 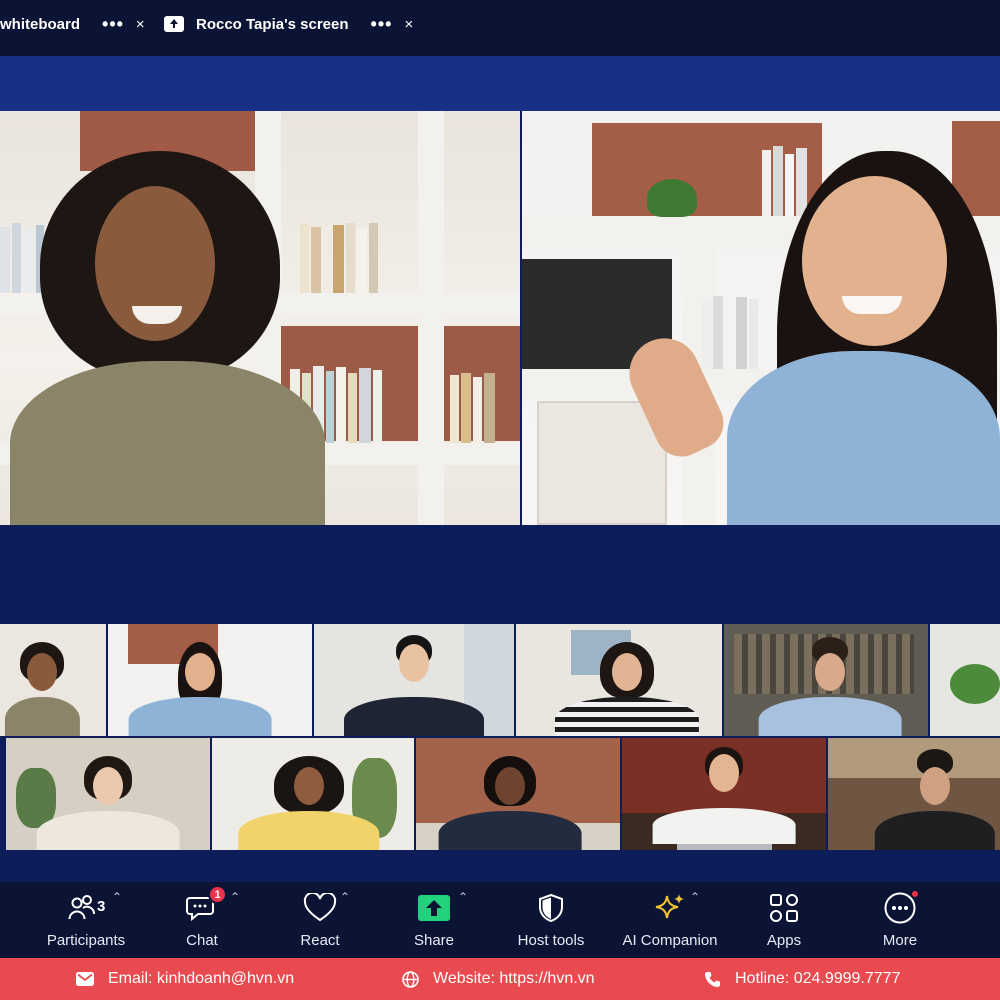 I want to click on chat-unread-badge: 1, so click(x=217, y=894).